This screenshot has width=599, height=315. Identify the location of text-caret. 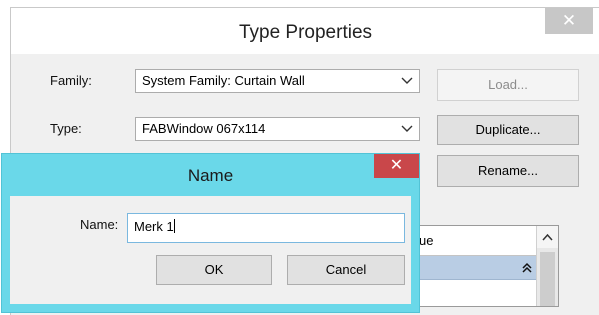
(174, 226).